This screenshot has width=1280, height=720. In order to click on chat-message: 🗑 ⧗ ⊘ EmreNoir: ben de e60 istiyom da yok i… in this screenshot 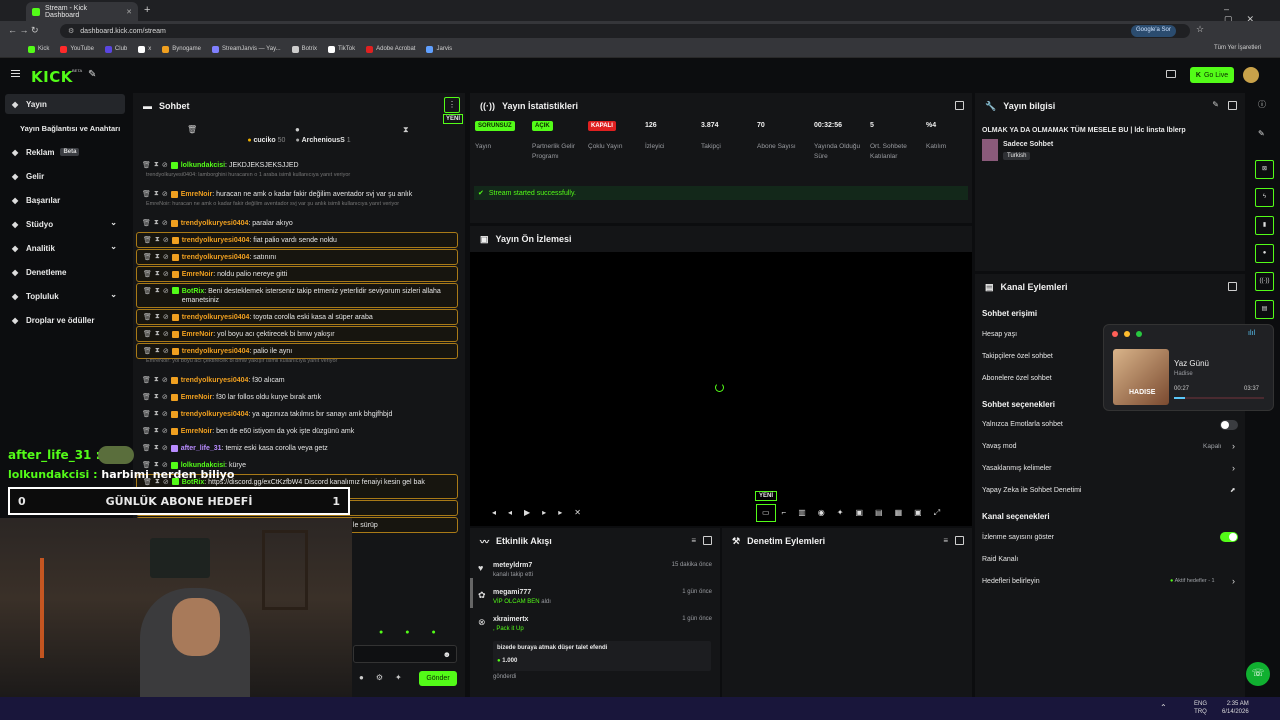, I will do `click(297, 431)`.